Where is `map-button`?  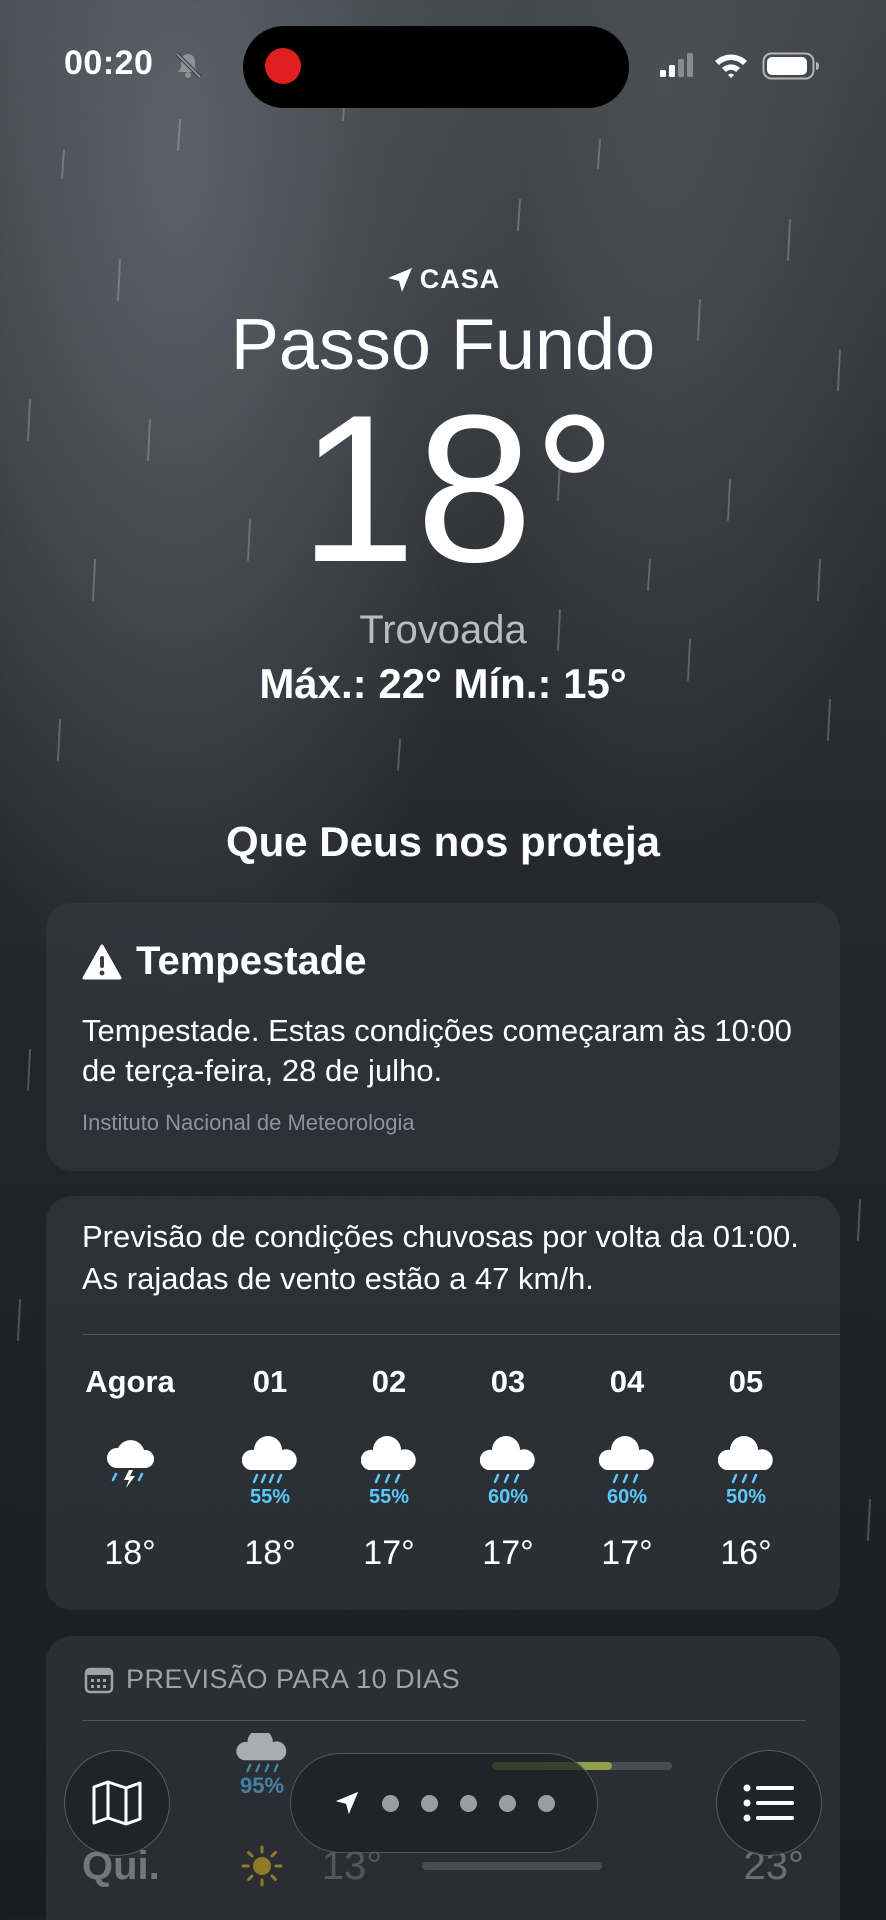
map-button is located at coordinates (117, 1803).